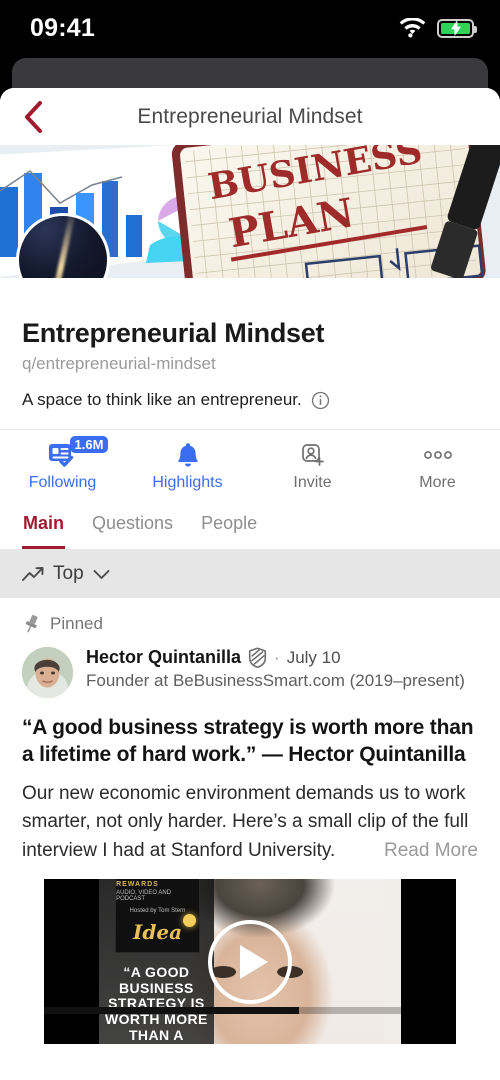 The image size is (500, 1080). I want to click on pinned-indicator: Pinned, so click(250, 624).